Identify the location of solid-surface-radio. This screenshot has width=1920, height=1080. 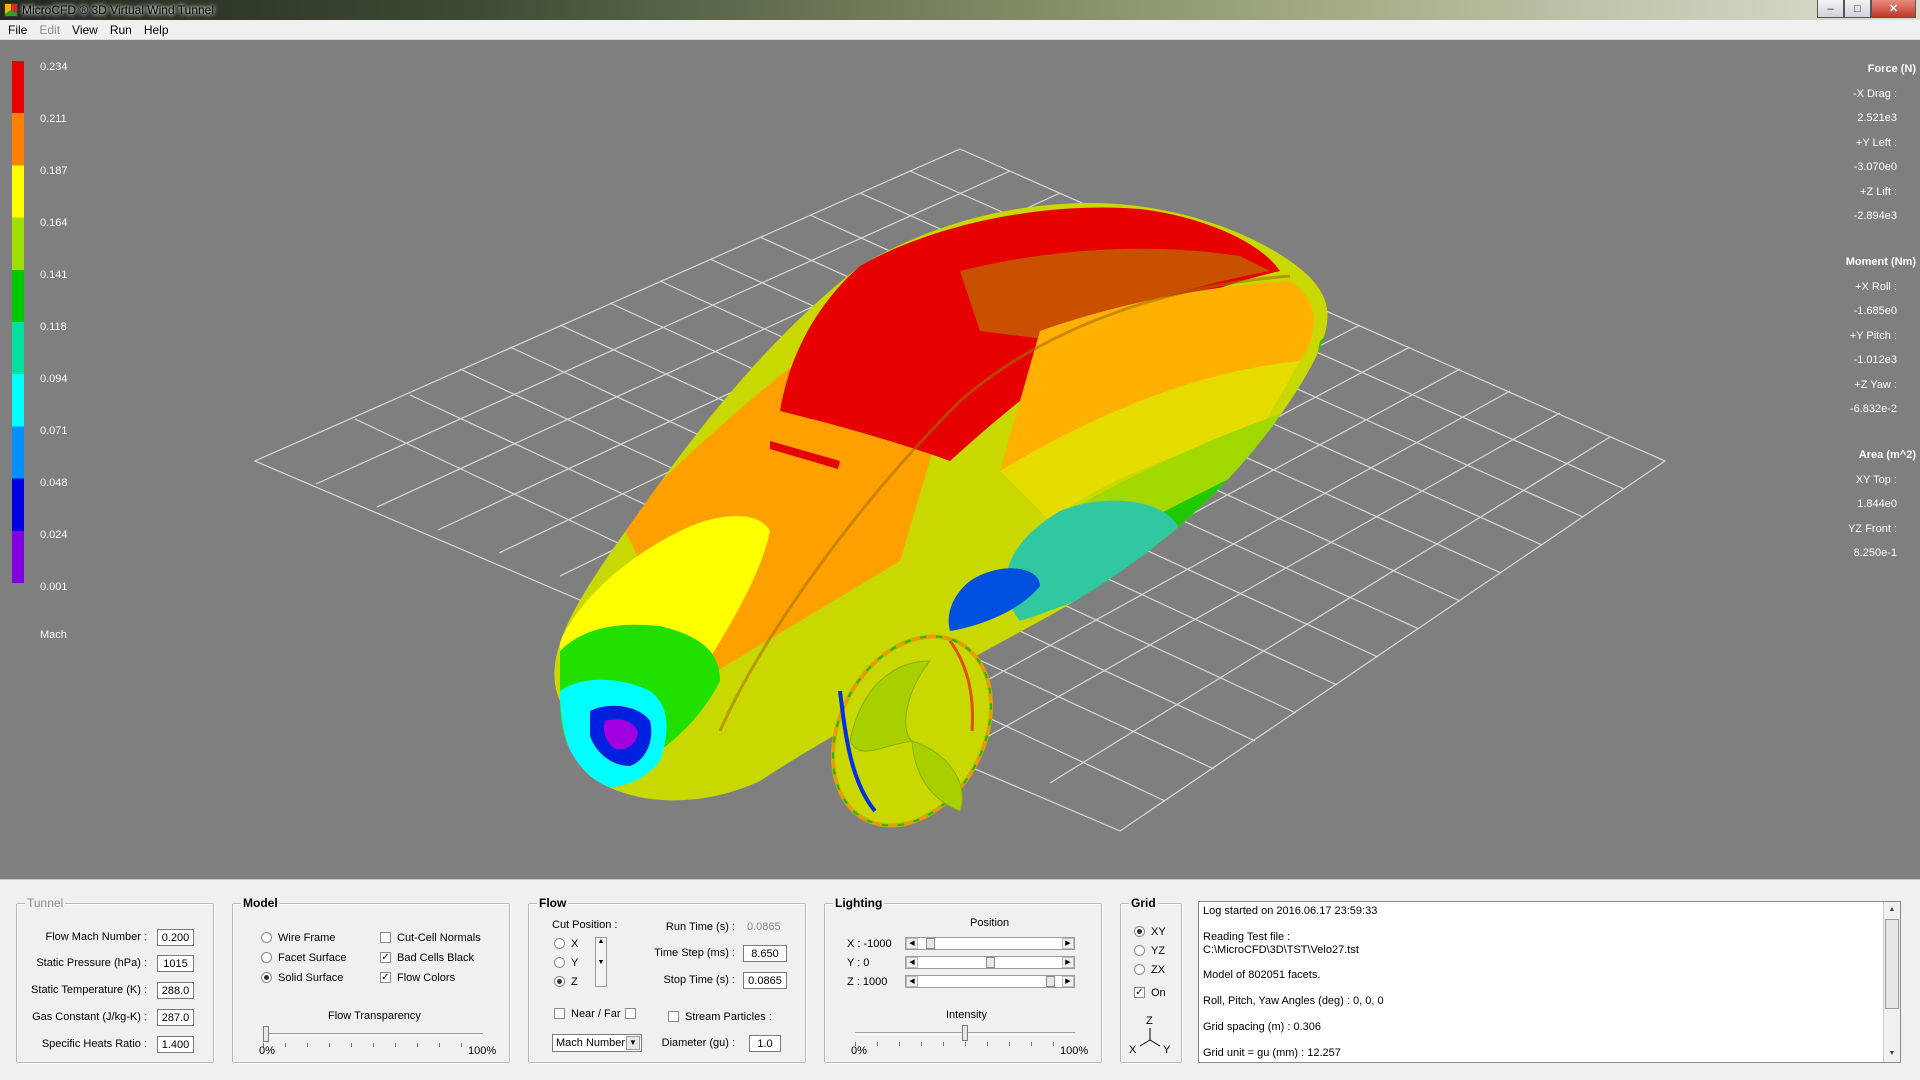
(266, 977).